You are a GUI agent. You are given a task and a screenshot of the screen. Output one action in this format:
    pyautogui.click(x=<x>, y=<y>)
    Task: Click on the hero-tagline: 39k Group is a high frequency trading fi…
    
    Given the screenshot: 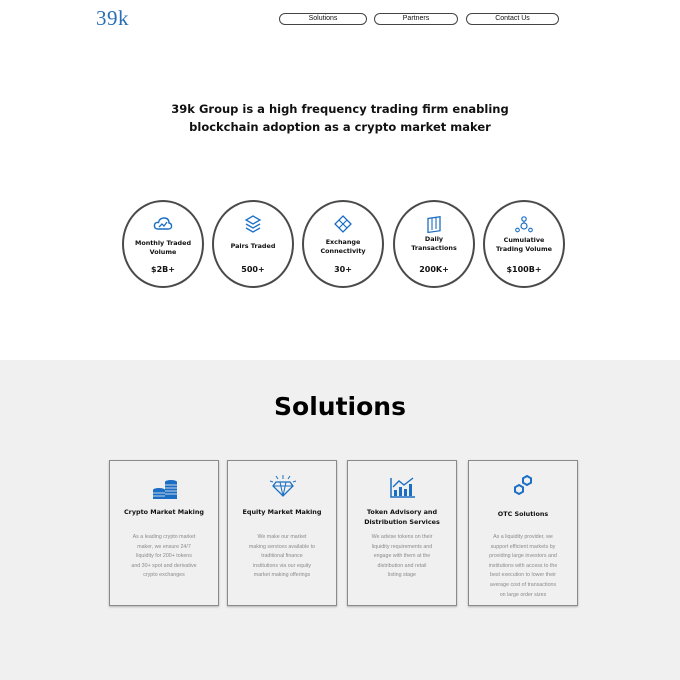 What is the action you would take?
    pyautogui.click(x=340, y=118)
    